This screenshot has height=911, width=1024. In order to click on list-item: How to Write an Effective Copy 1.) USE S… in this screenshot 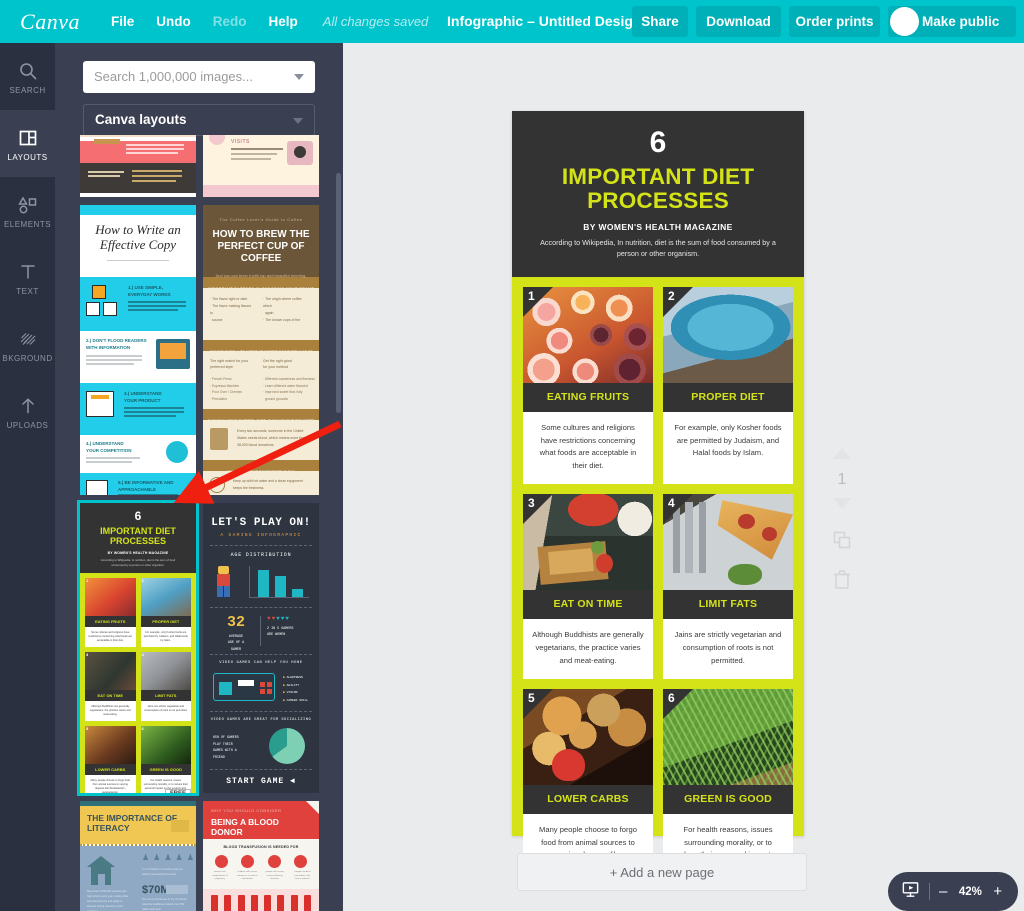, I will do `click(138, 350)`.